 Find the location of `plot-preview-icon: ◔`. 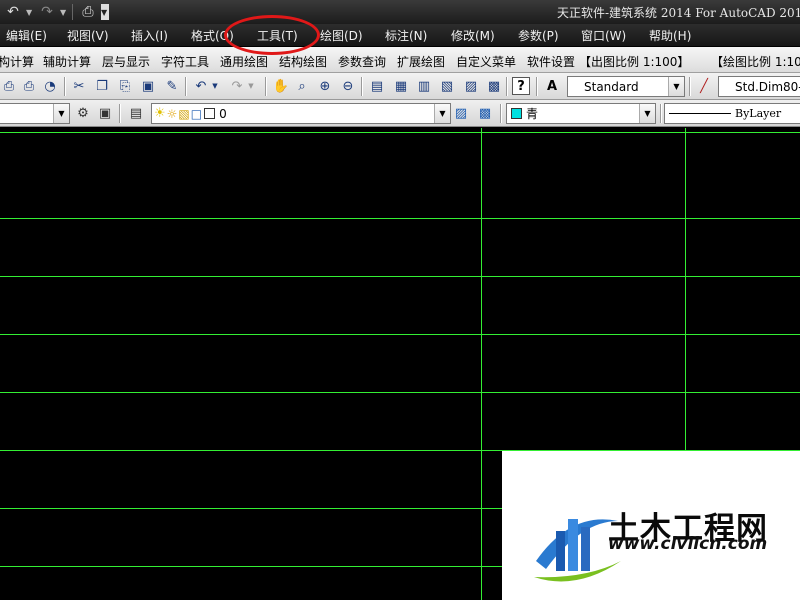

plot-preview-icon: ◔ is located at coordinates (50, 86).